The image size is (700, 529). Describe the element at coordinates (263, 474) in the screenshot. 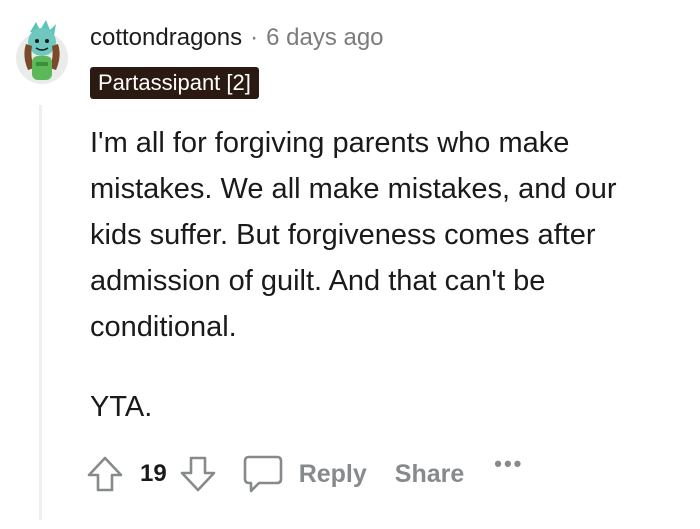

I see `speech-bubble-icon` at that location.